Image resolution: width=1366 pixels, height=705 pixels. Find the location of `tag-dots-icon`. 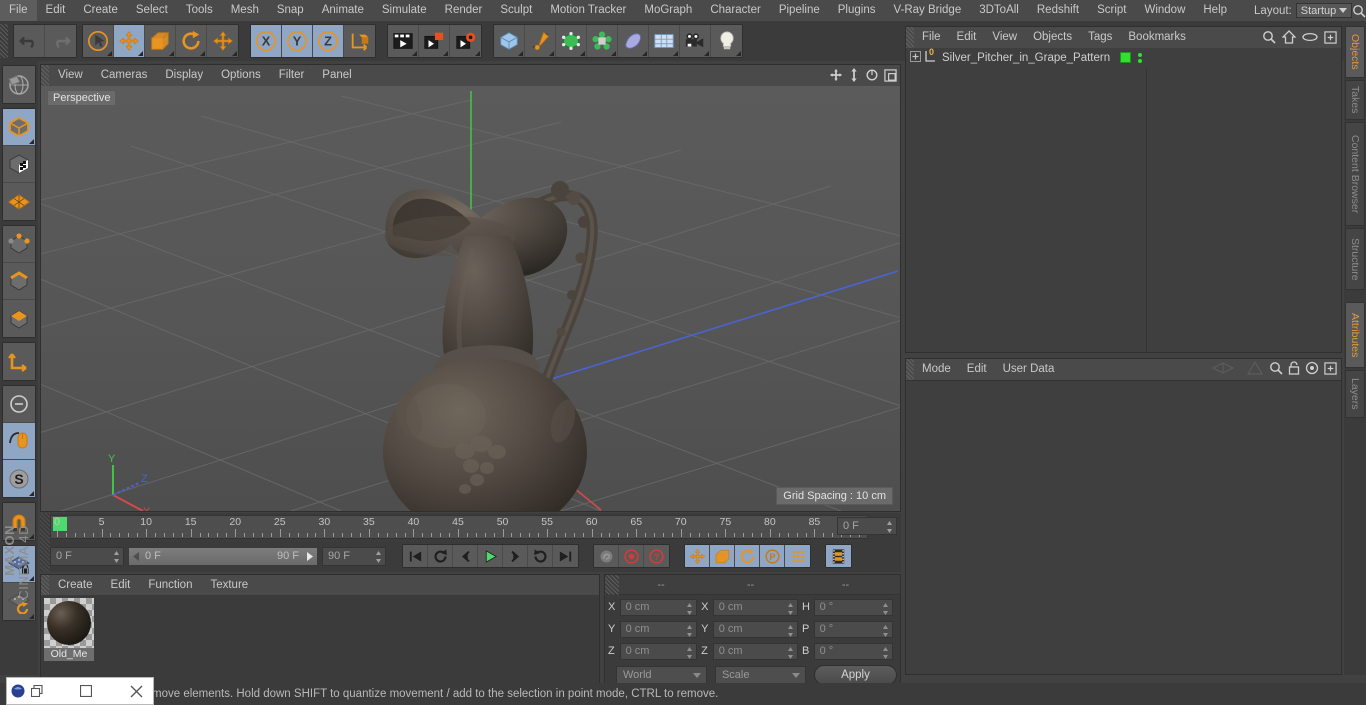

tag-dots-icon is located at coordinates (1140, 57).